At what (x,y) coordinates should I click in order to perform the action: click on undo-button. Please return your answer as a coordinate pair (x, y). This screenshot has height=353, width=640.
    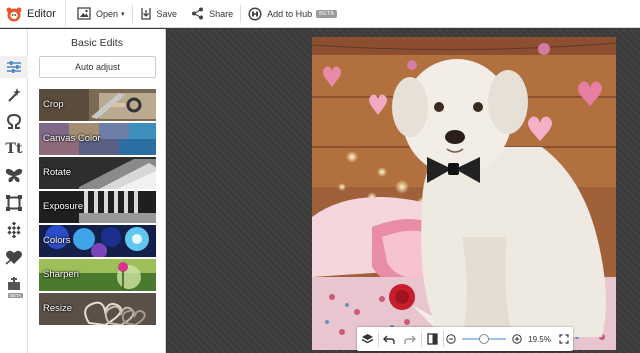
    Looking at the image, I should click on (389, 339).